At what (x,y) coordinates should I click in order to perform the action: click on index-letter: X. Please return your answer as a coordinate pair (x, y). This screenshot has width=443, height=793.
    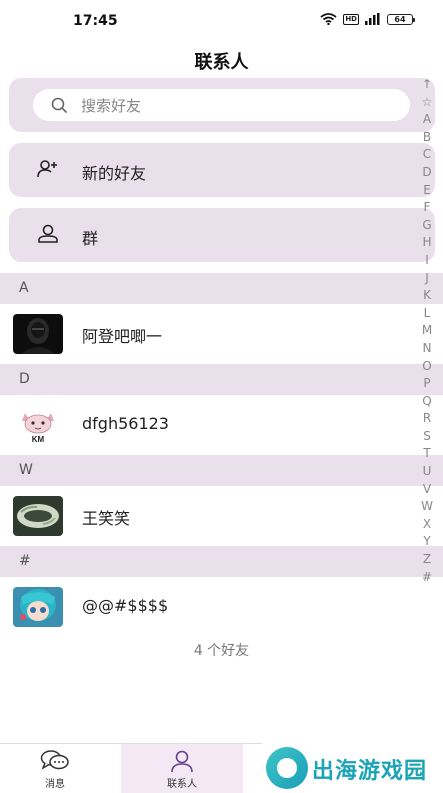
    Looking at the image, I should click on (427, 525).